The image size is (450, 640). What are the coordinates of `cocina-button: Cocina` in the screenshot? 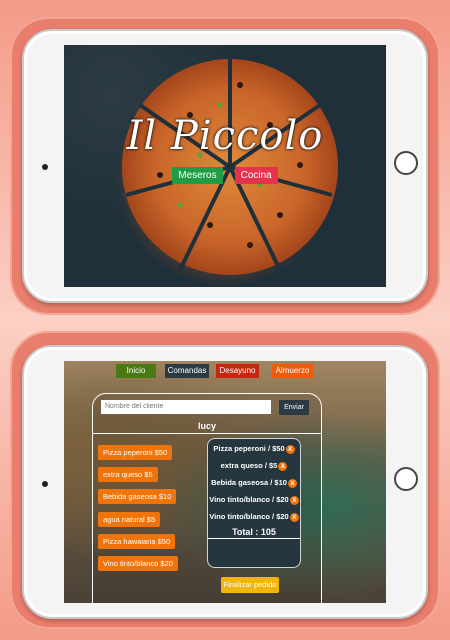 It's located at (256, 175).